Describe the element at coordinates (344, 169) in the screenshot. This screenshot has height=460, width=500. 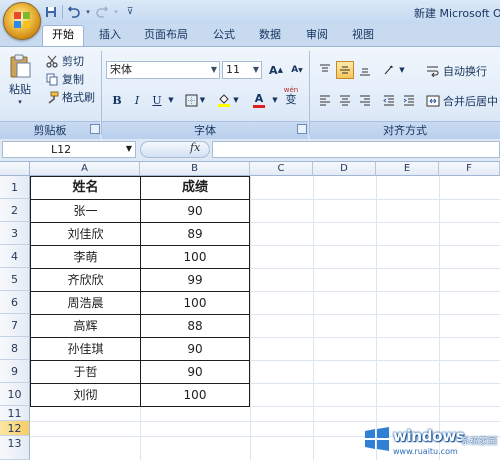
I see `column-header-d: D` at that location.